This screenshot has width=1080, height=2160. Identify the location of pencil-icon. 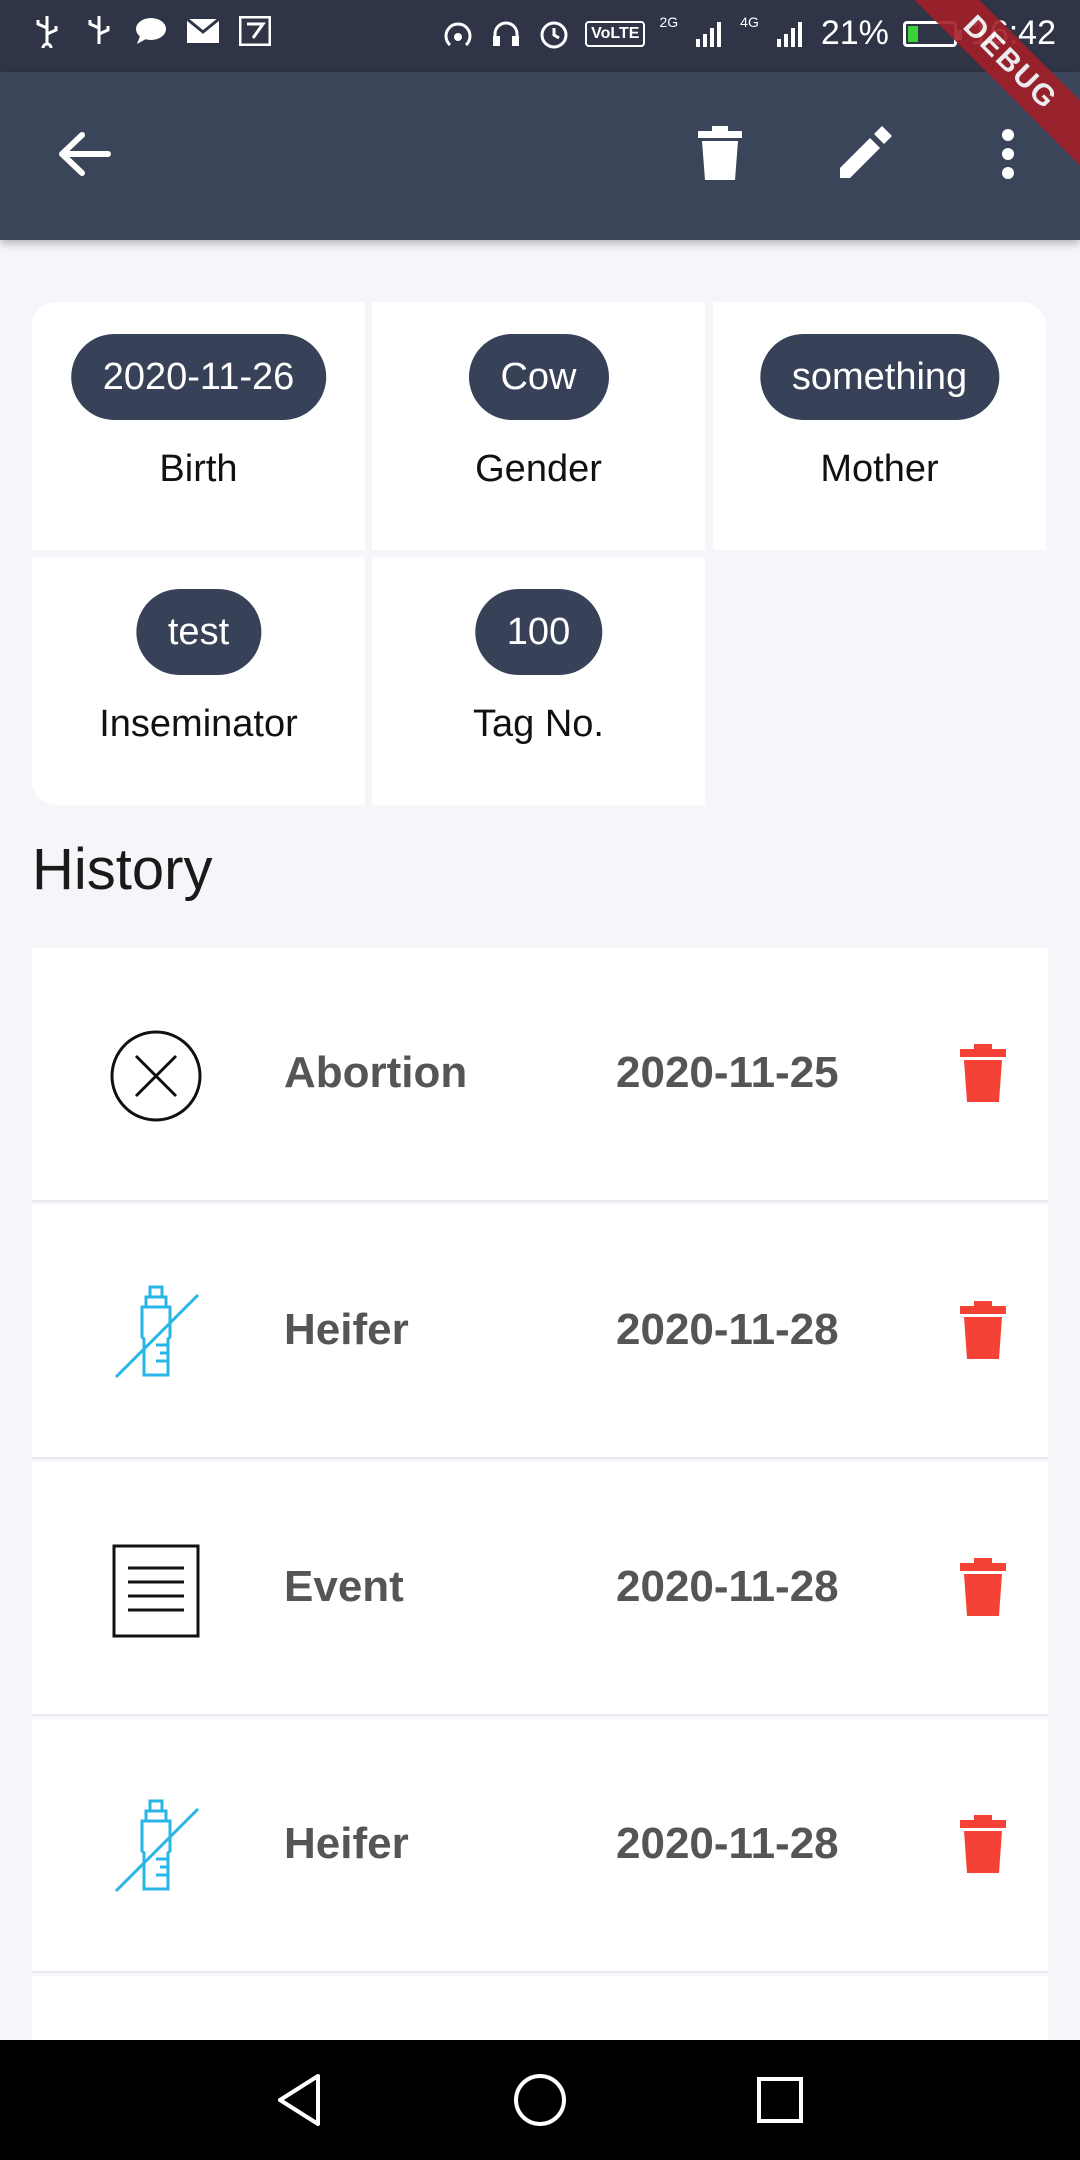
(864, 156).